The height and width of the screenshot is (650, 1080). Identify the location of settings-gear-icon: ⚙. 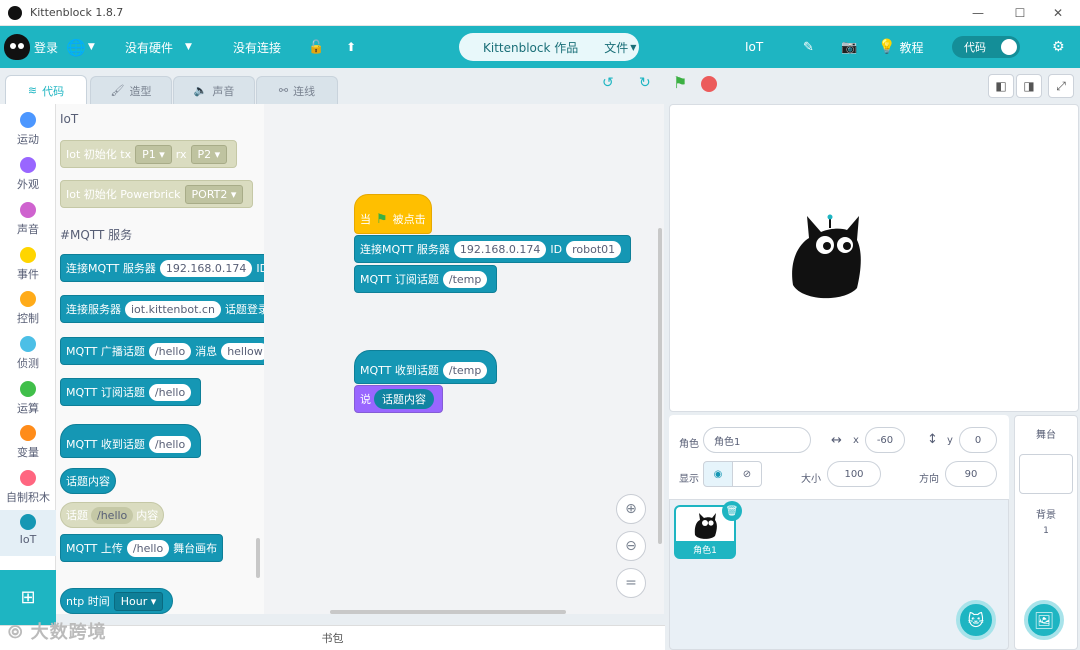
(1058, 47).